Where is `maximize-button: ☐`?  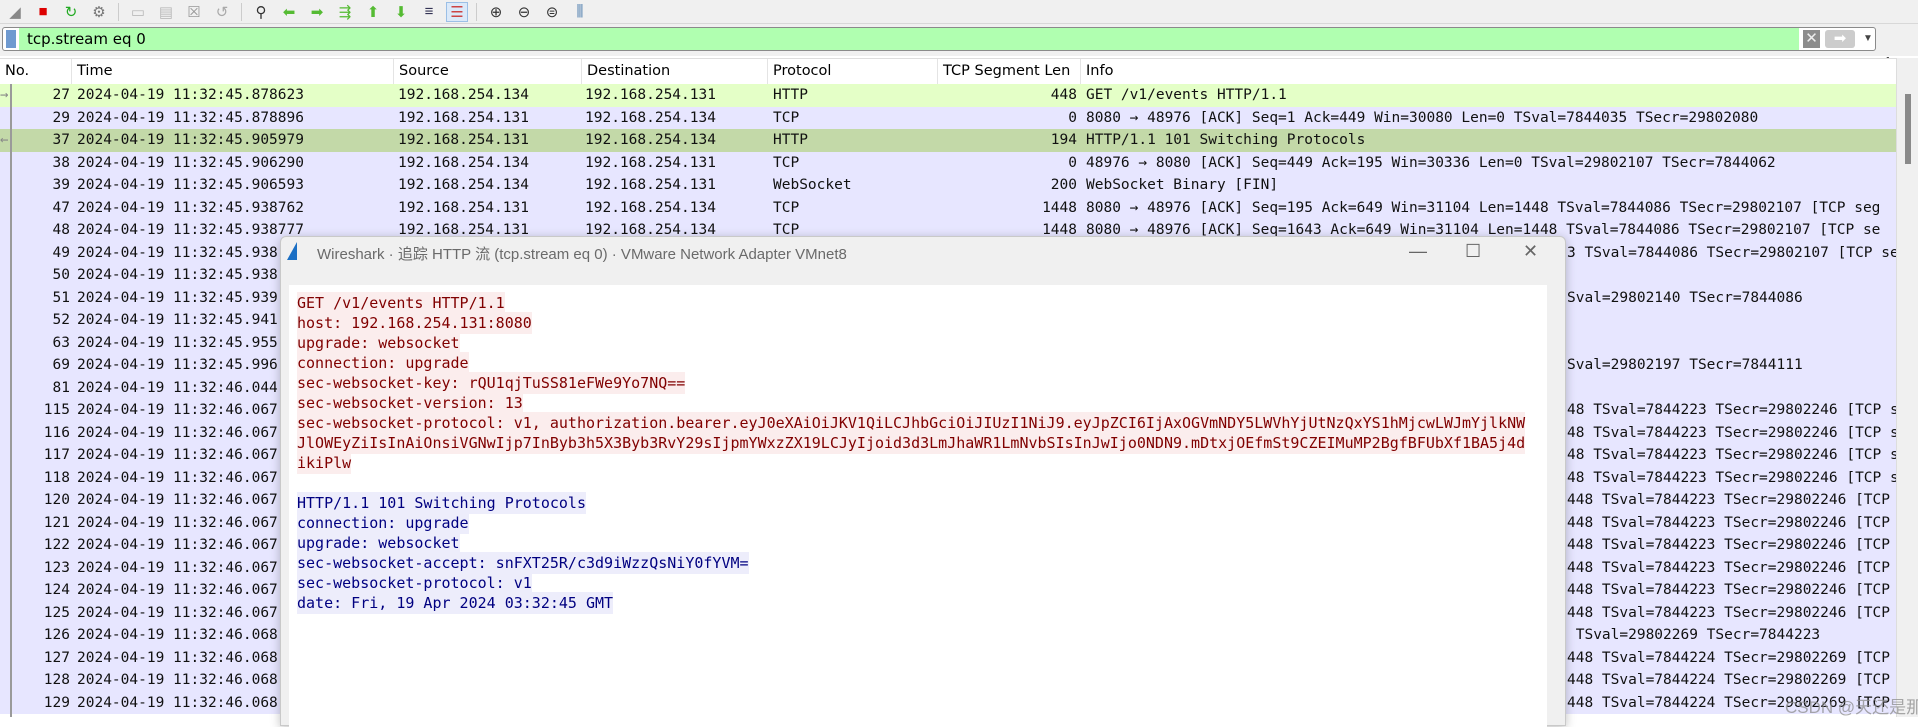 maximize-button: ☐ is located at coordinates (1473, 251).